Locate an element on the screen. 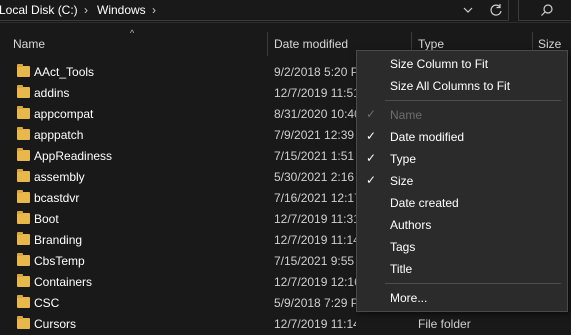 This screenshot has height=335, width=571. file-row: Cursors 12/7/2019 11:14 AM File folder is located at coordinates (285, 324).